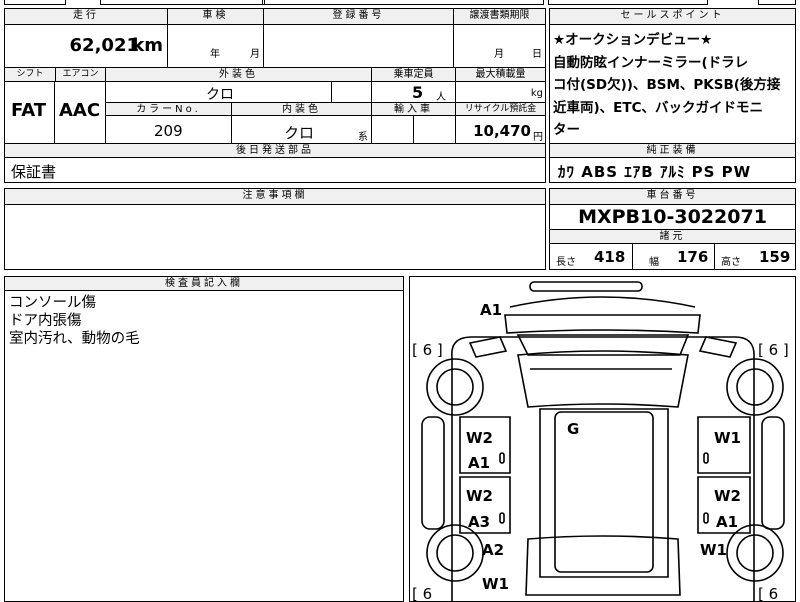  I want to click on inspector-line: コンソール傷, so click(52, 303).